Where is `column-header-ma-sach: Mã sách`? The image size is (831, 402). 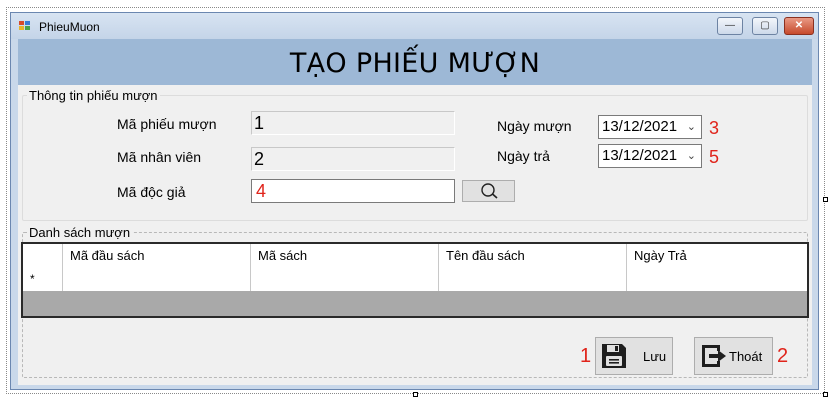
column-header-ma-sach: Mã sách is located at coordinates (345, 256).